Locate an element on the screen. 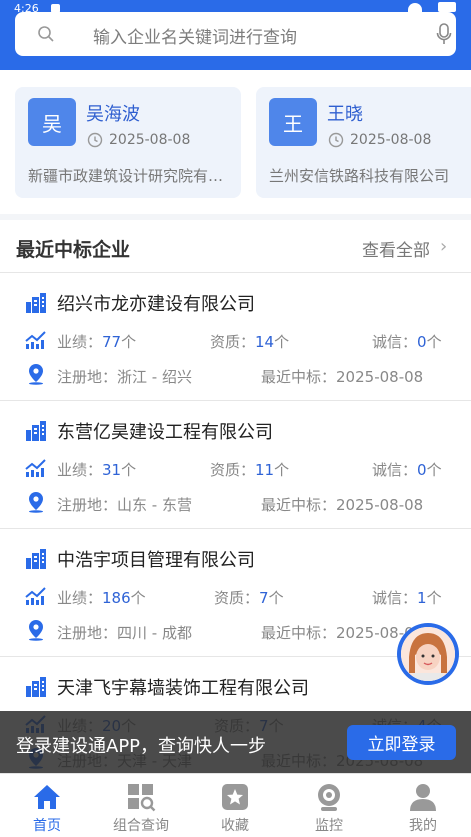 This screenshot has width=471, height=837. company-name: 绍兴市龙亦建设有限公司 is located at coordinates (156, 304).